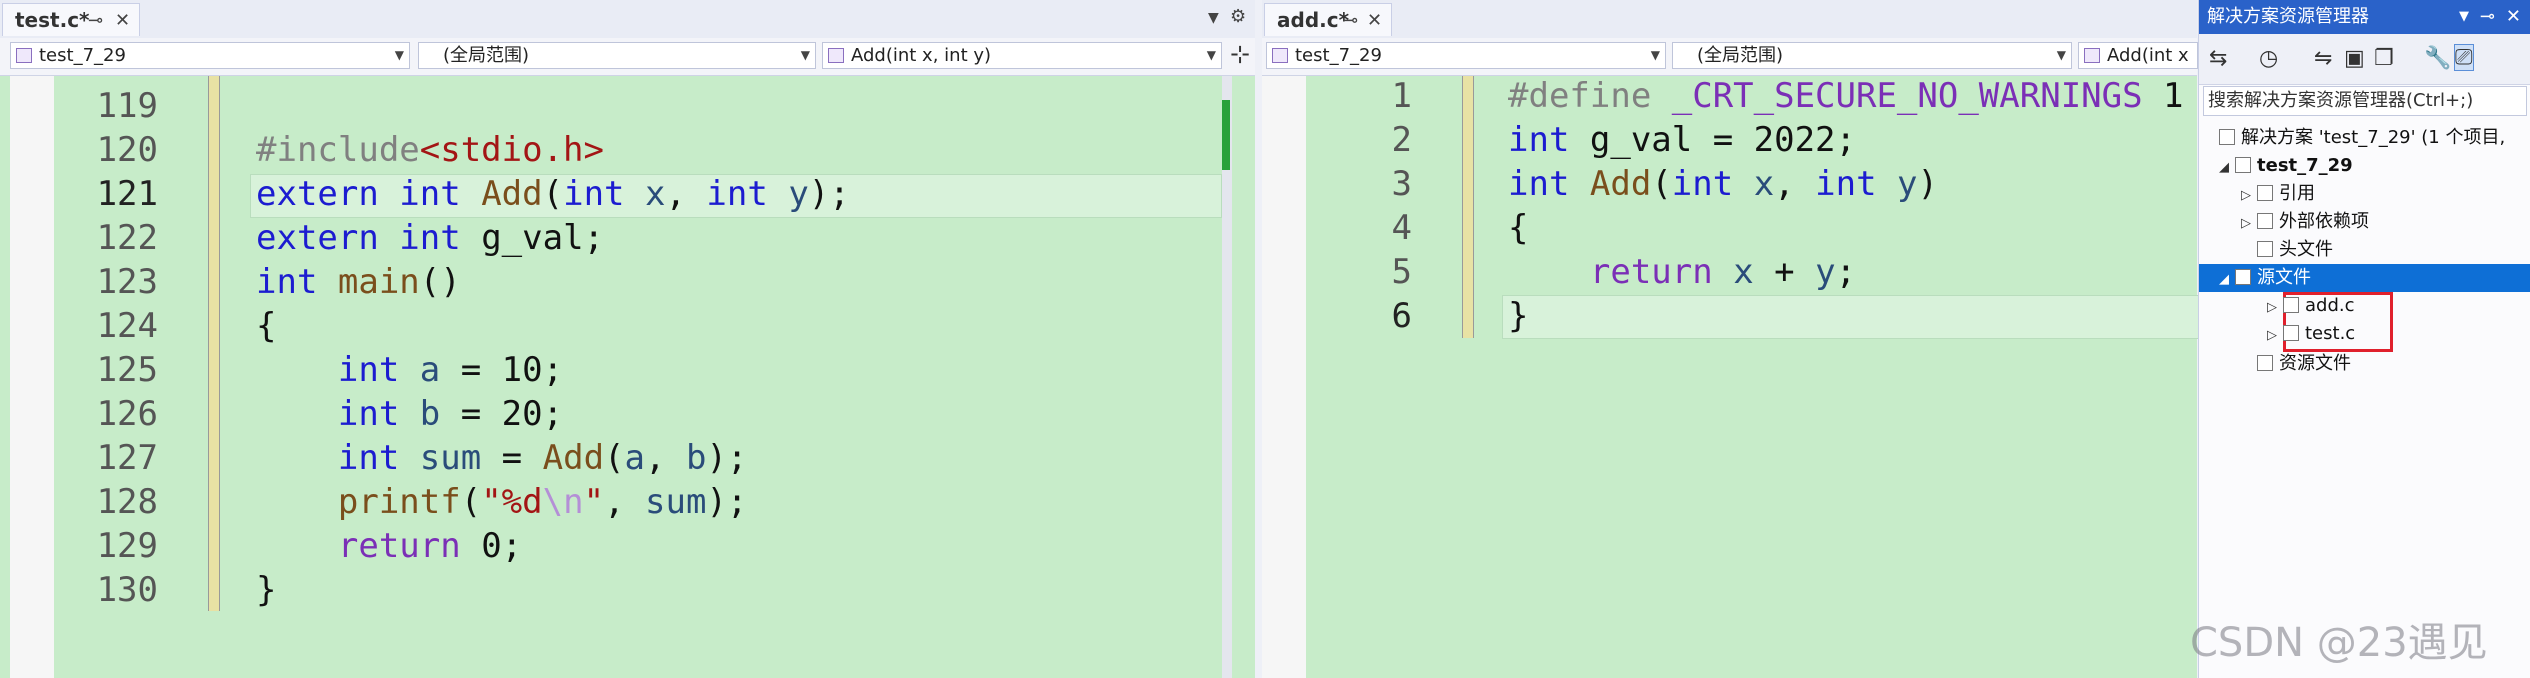 This screenshot has width=2530, height=678. What do you see at coordinates (2138, 55) in the screenshot?
I see `member-combo: Add(int x` at bounding box center [2138, 55].